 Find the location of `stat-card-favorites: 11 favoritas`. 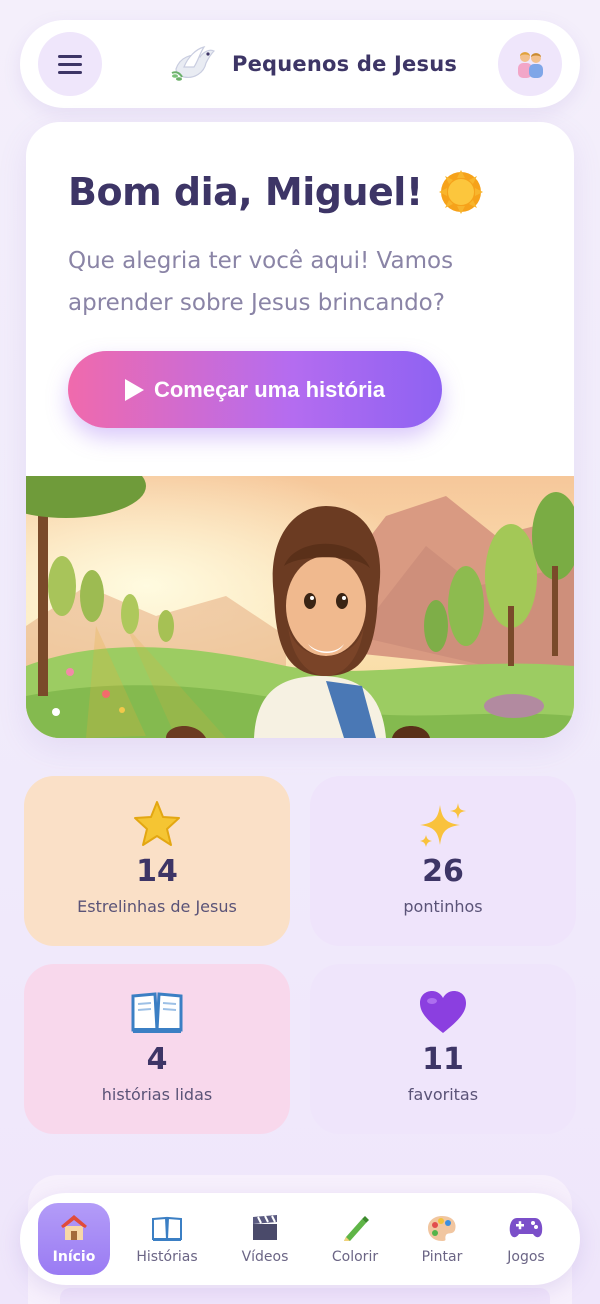

stat-card-favorites: 11 favoritas is located at coordinates (443, 1049).